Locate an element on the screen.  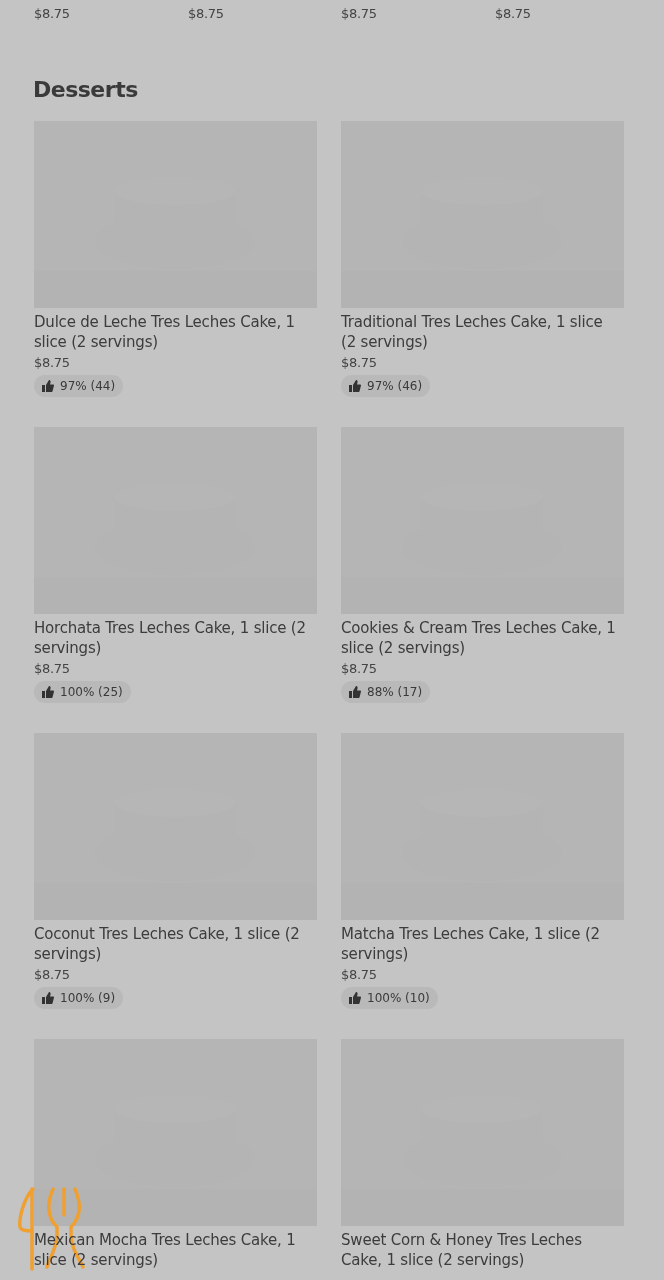
rating-badge: 100% (9) is located at coordinates (79, 998).